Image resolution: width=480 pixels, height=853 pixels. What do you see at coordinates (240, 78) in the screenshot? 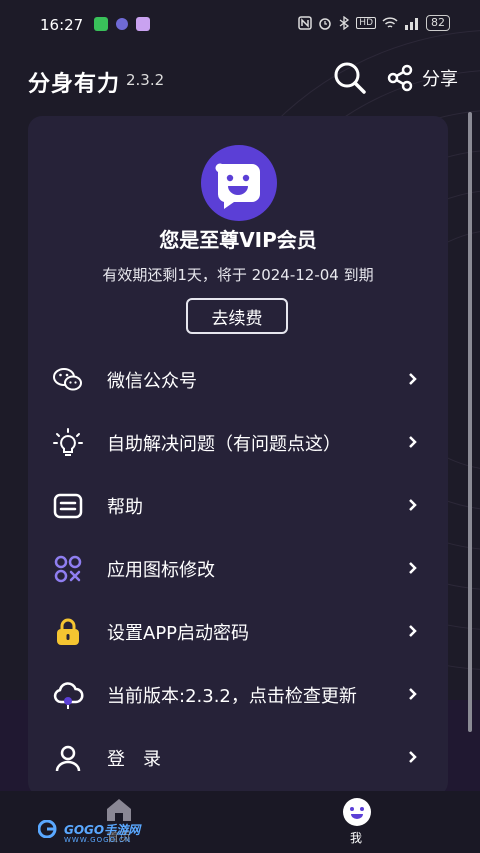
I see `app-header: 分身有力 2.3.2 分享` at bounding box center [240, 78].